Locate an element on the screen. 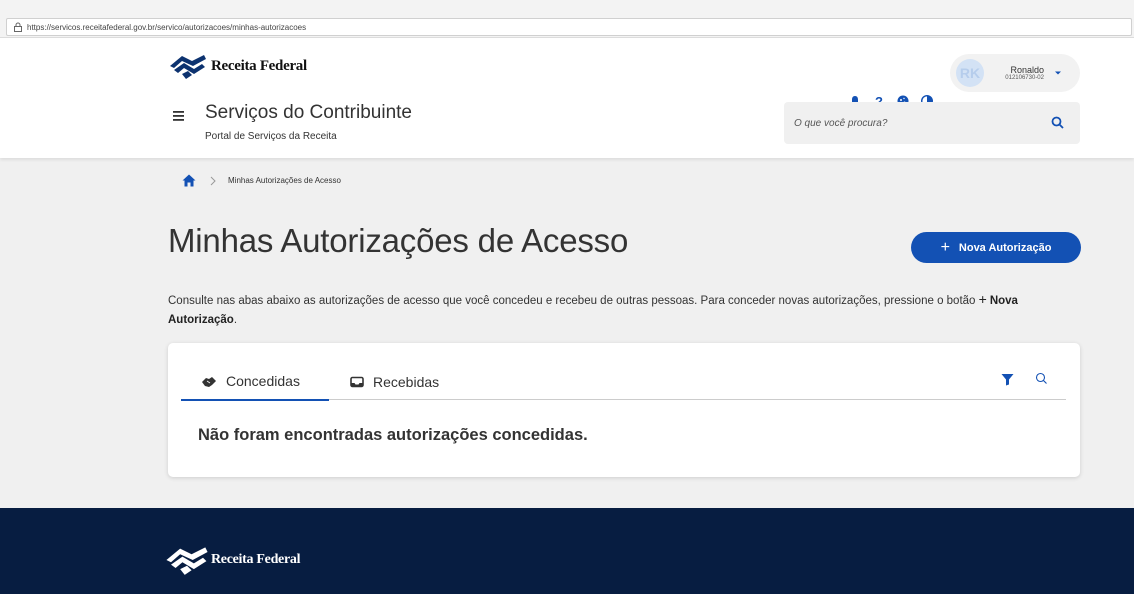 The height and width of the screenshot is (594, 1134). logo-text: Receita Federal is located at coordinates (259, 65).